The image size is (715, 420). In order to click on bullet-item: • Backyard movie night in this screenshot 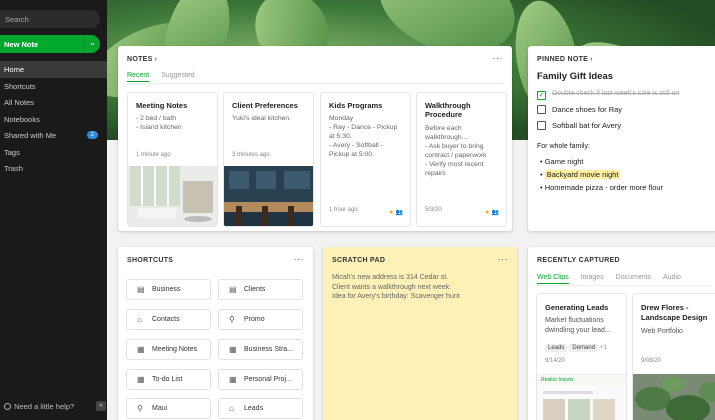, I will do `click(580, 174)`.